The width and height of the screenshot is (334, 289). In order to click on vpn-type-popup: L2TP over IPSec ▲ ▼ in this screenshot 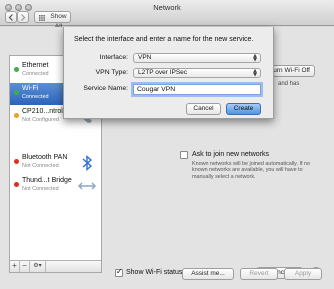, I will do `click(197, 73)`.